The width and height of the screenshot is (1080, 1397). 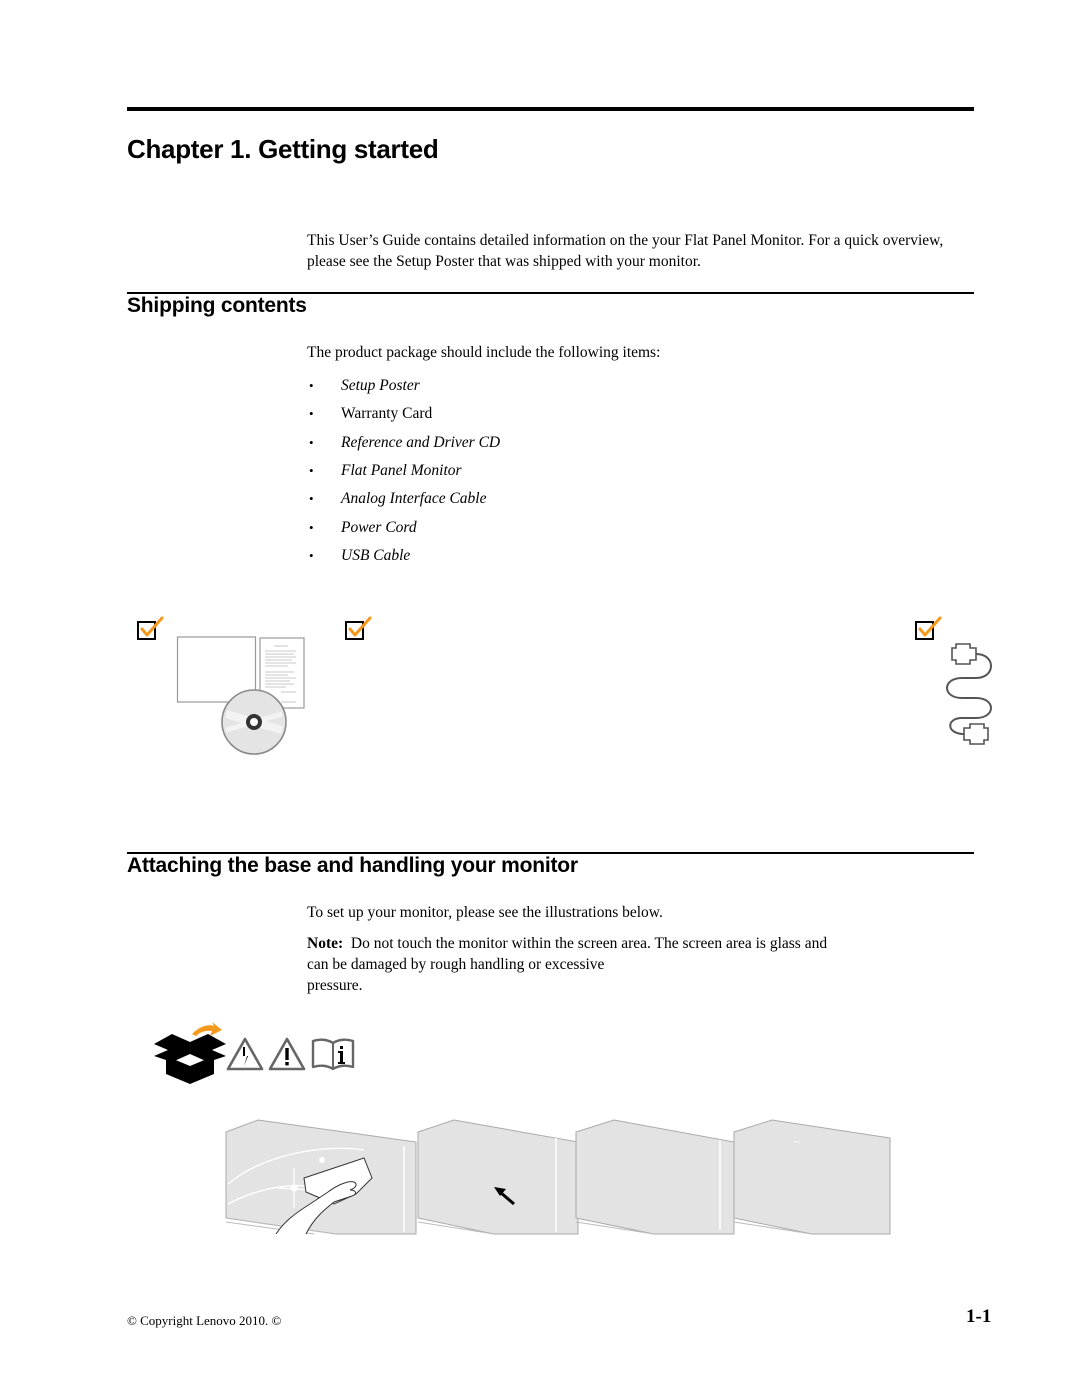 I want to click on list-item: • Analog Interface Cable, so click(x=403, y=499).